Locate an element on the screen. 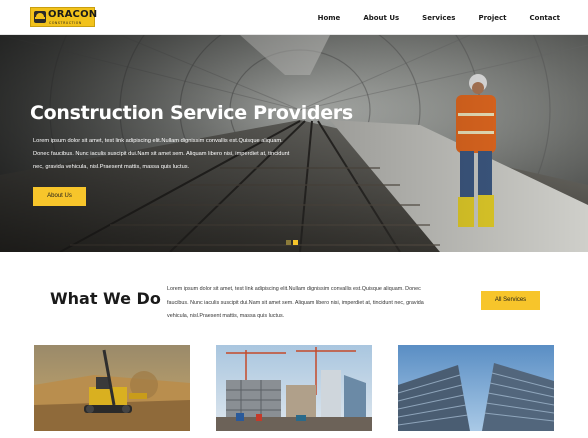  nav-services: Services is located at coordinates (438, 18).